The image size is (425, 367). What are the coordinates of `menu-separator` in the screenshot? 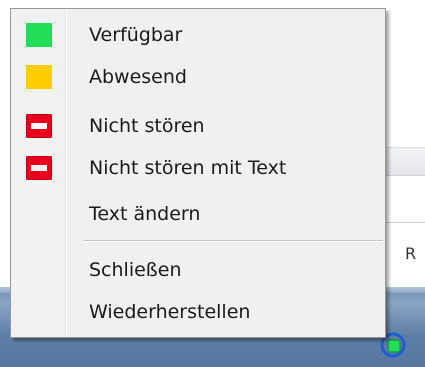 It's located at (233, 241).